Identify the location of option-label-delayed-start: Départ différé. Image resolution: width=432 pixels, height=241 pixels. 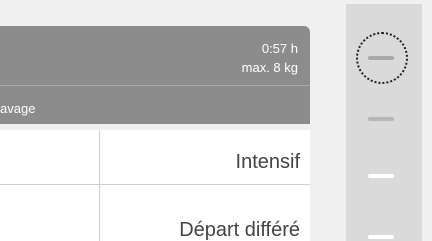
(239, 230).